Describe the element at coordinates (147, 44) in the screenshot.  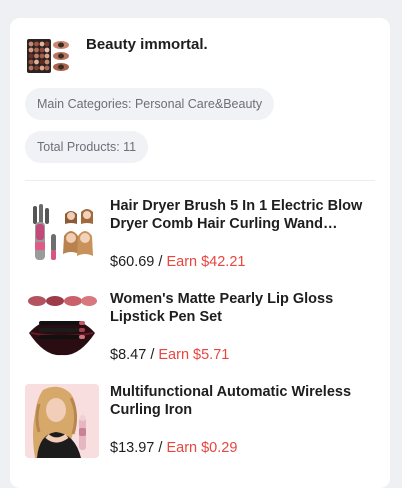
I see `store-name: Beauty immortal.` at that location.